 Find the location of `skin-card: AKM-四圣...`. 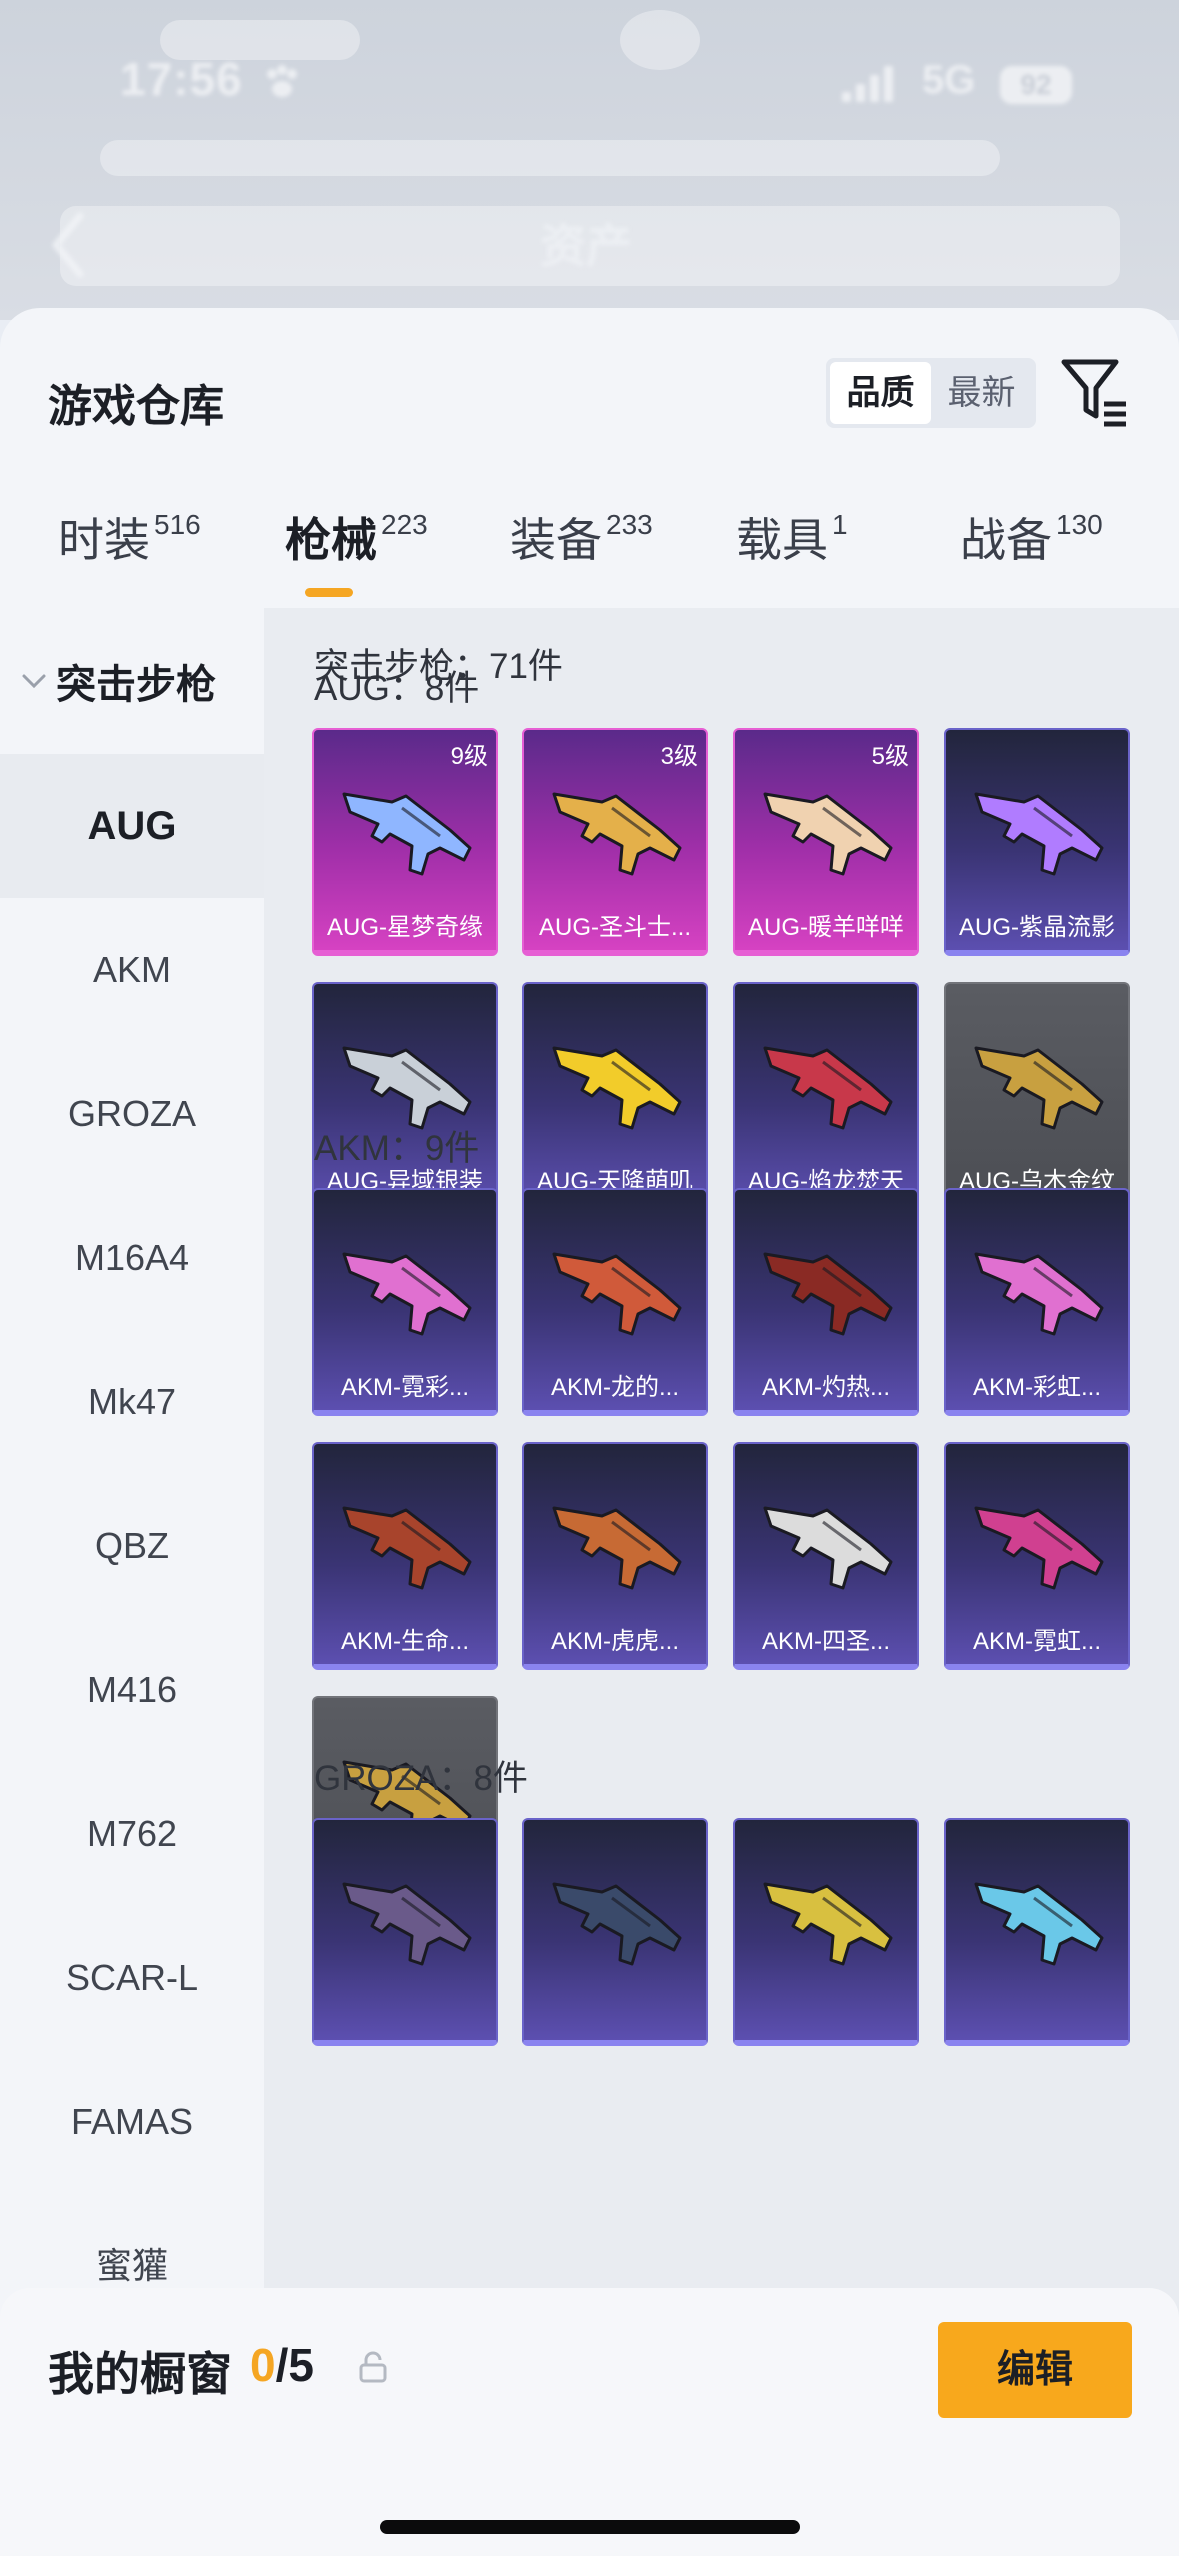

skin-card: AKM-四圣... is located at coordinates (826, 1556).